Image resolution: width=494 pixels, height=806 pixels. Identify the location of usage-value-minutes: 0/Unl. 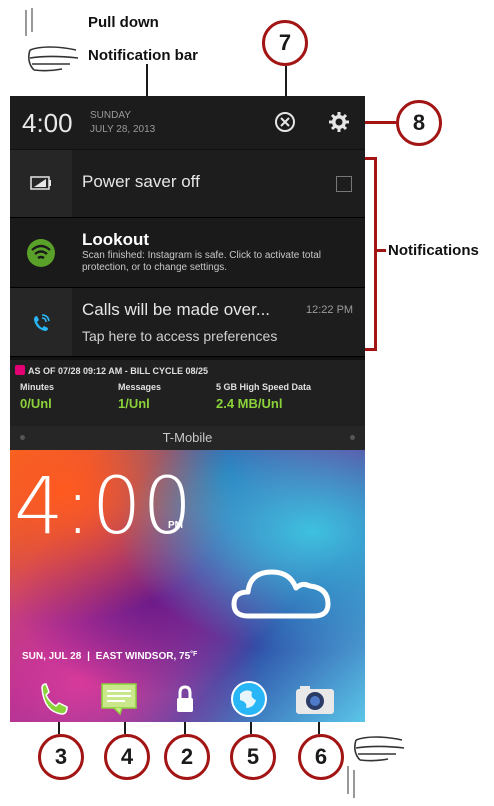
(36, 403).